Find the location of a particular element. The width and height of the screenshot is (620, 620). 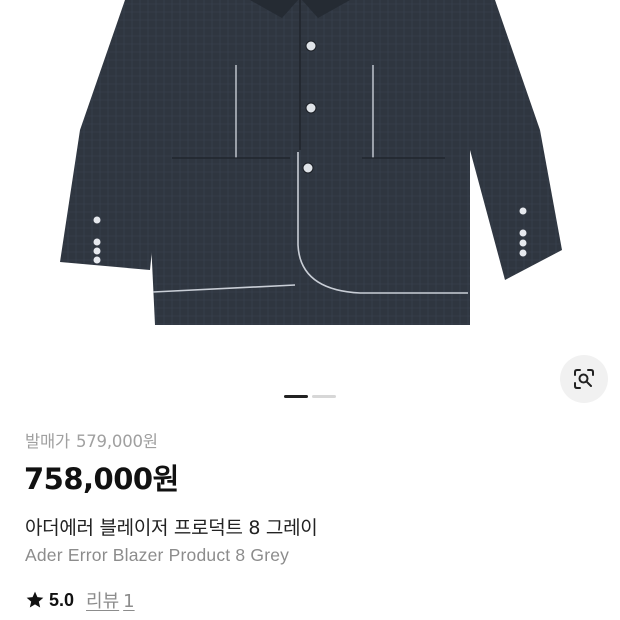

carousel-dot is located at coordinates (324, 396).